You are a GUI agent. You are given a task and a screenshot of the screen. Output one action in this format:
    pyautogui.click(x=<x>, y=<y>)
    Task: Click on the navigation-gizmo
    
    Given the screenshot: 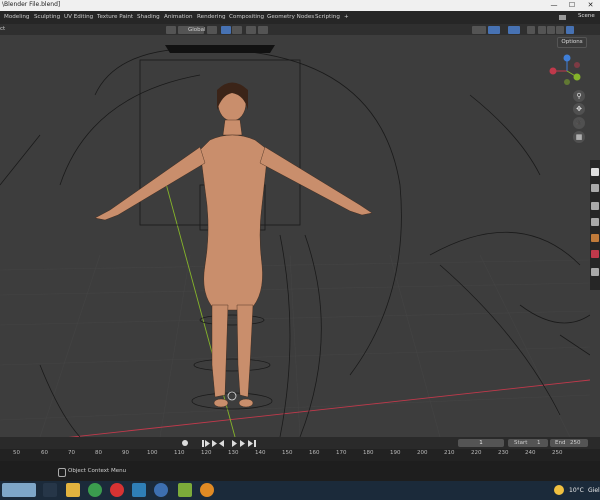 What is the action you would take?
    pyautogui.click(x=565, y=71)
    